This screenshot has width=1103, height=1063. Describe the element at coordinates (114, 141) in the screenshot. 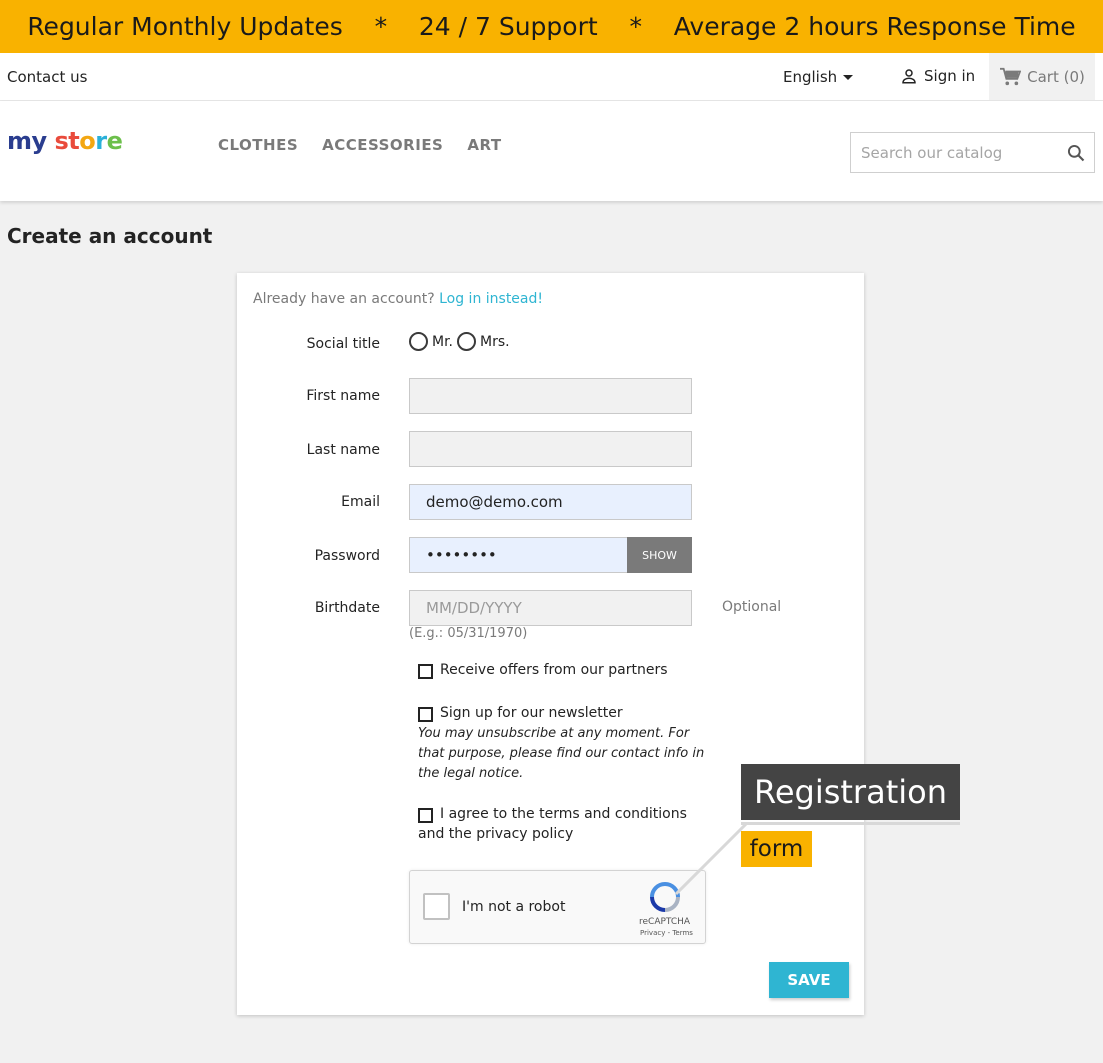

I see `logo-text-part: e` at that location.